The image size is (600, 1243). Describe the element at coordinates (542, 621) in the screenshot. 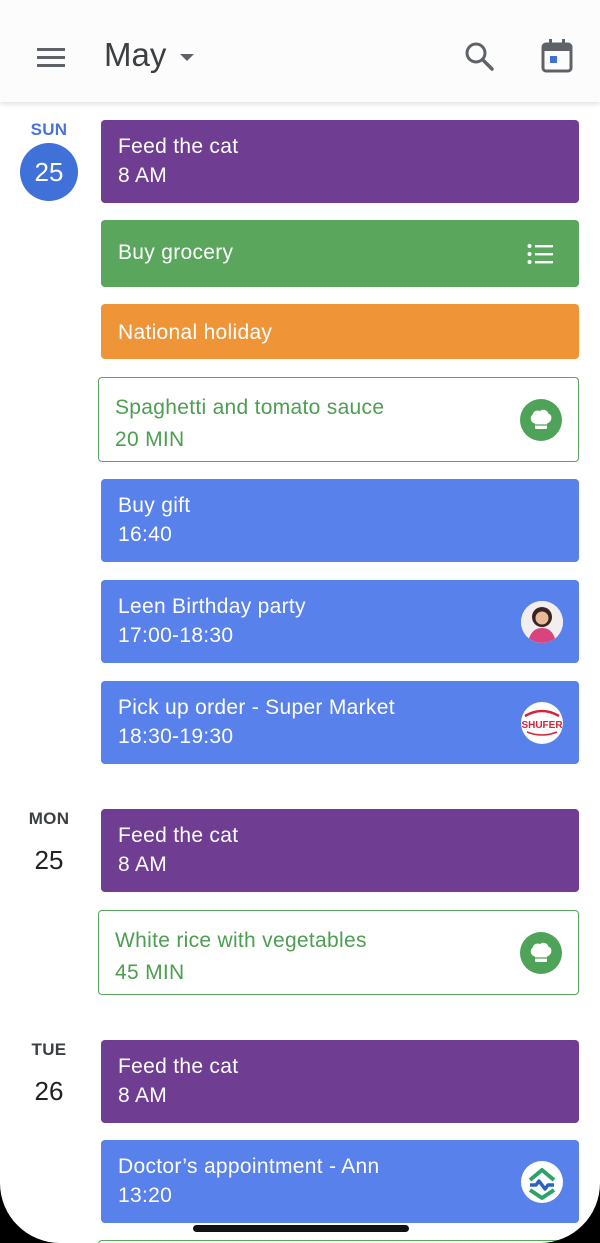

I see `avatar` at that location.